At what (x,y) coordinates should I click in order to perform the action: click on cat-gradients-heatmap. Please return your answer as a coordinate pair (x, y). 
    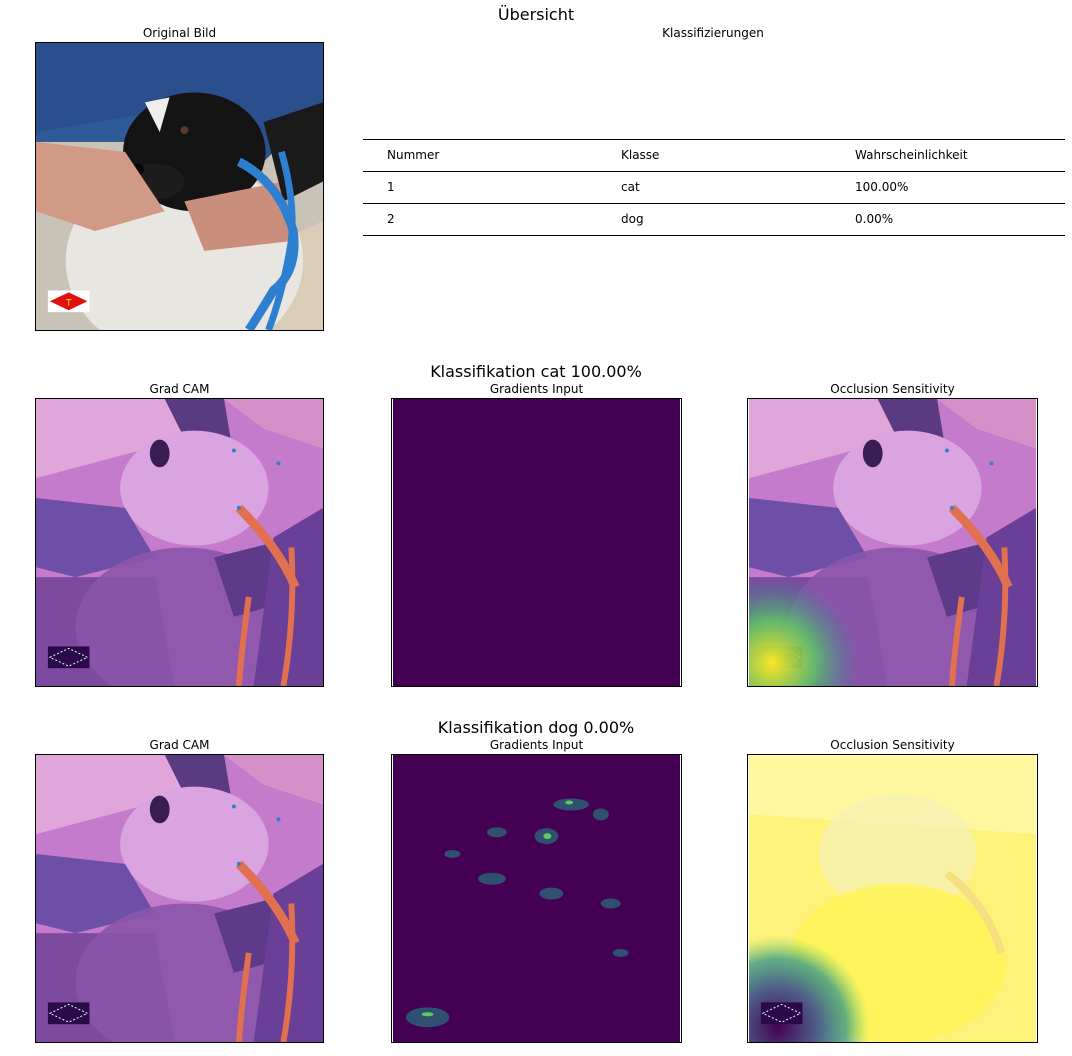
    Looking at the image, I should click on (536, 542).